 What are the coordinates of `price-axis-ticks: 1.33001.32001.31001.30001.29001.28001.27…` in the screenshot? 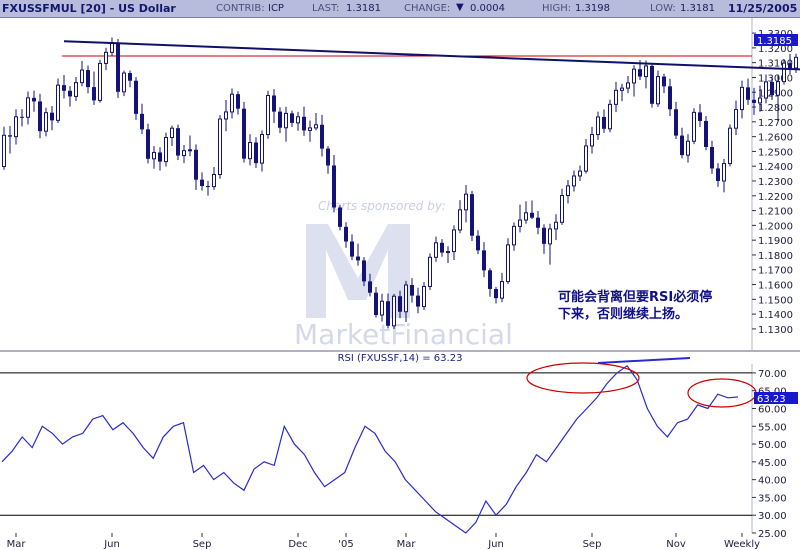 It's located at (772, 182).